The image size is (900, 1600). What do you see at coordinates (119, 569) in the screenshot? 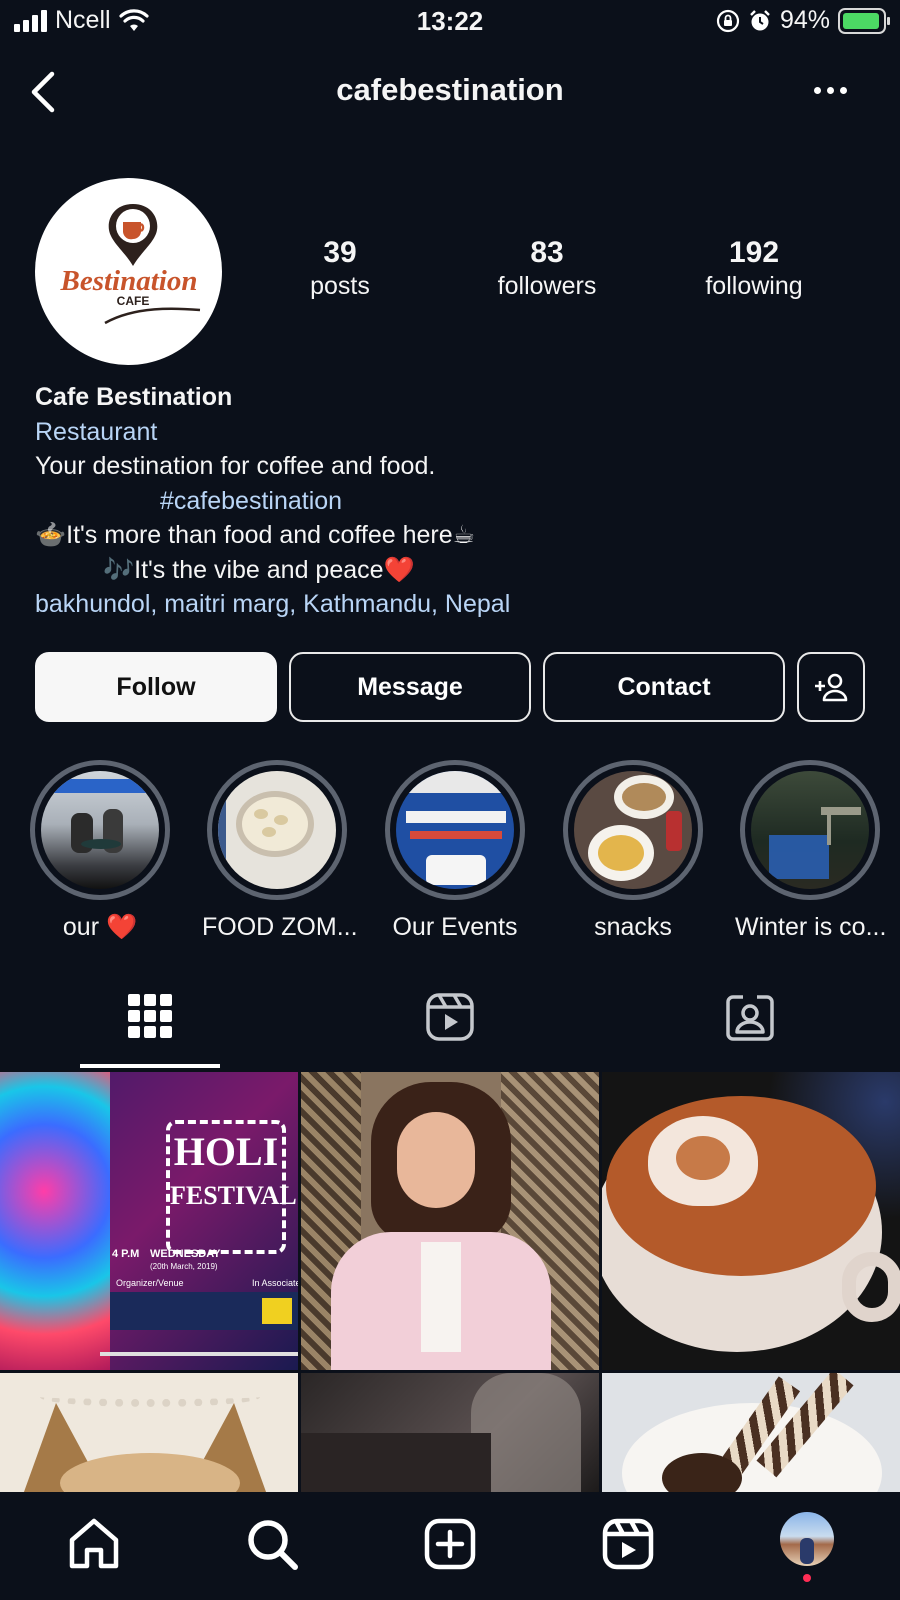
I see `music-notes-icon: 🎶` at bounding box center [119, 569].